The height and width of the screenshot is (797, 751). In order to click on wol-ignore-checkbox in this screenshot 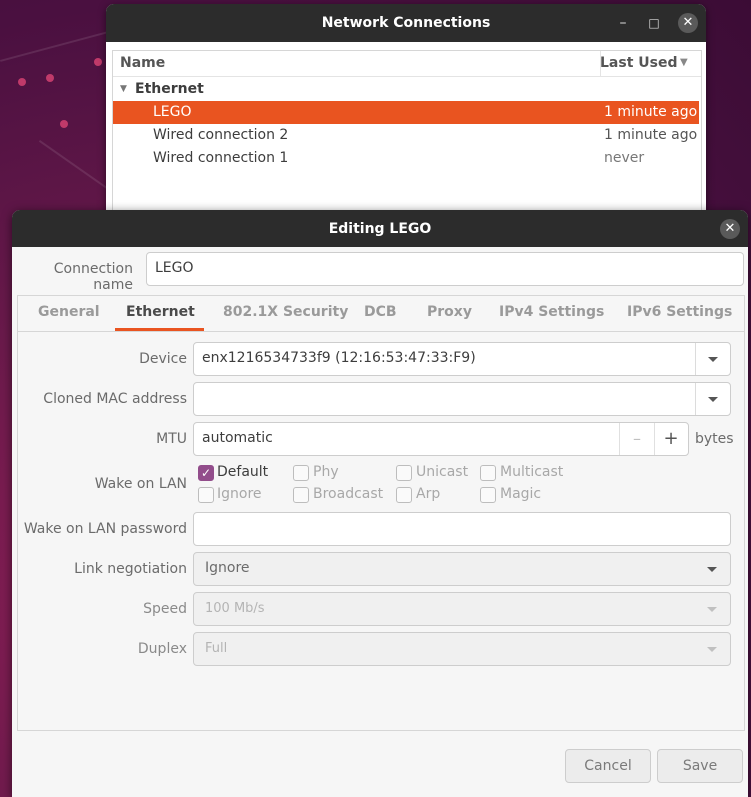, I will do `click(206, 495)`.